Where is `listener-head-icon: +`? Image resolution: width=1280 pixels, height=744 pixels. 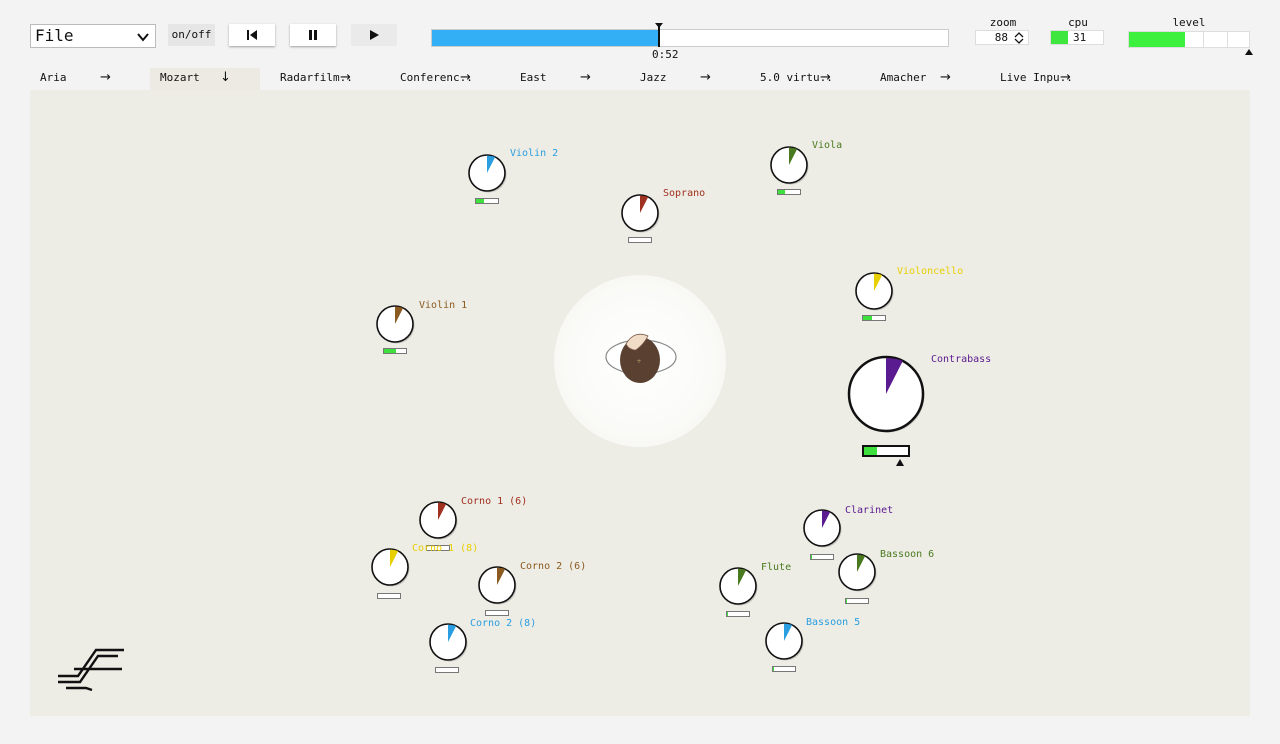 listener-head-icon: + is located at coordinates (641, 359).